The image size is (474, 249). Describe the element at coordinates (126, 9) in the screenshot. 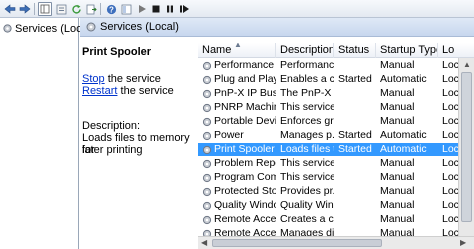

I see `show-hide-icon` at that location.